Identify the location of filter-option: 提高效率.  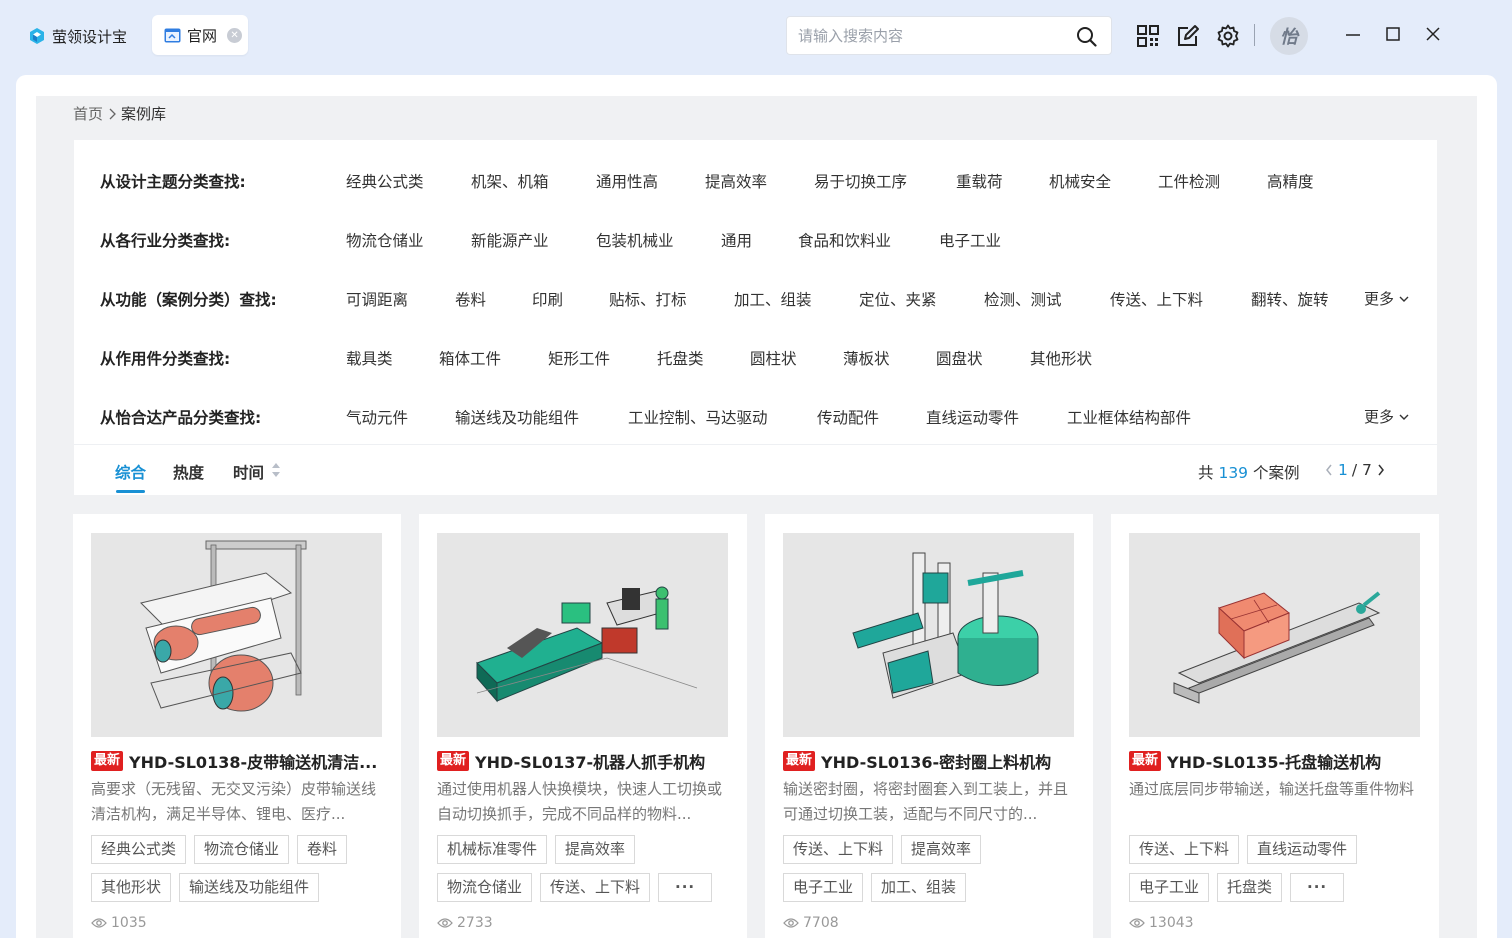
(736, 181).